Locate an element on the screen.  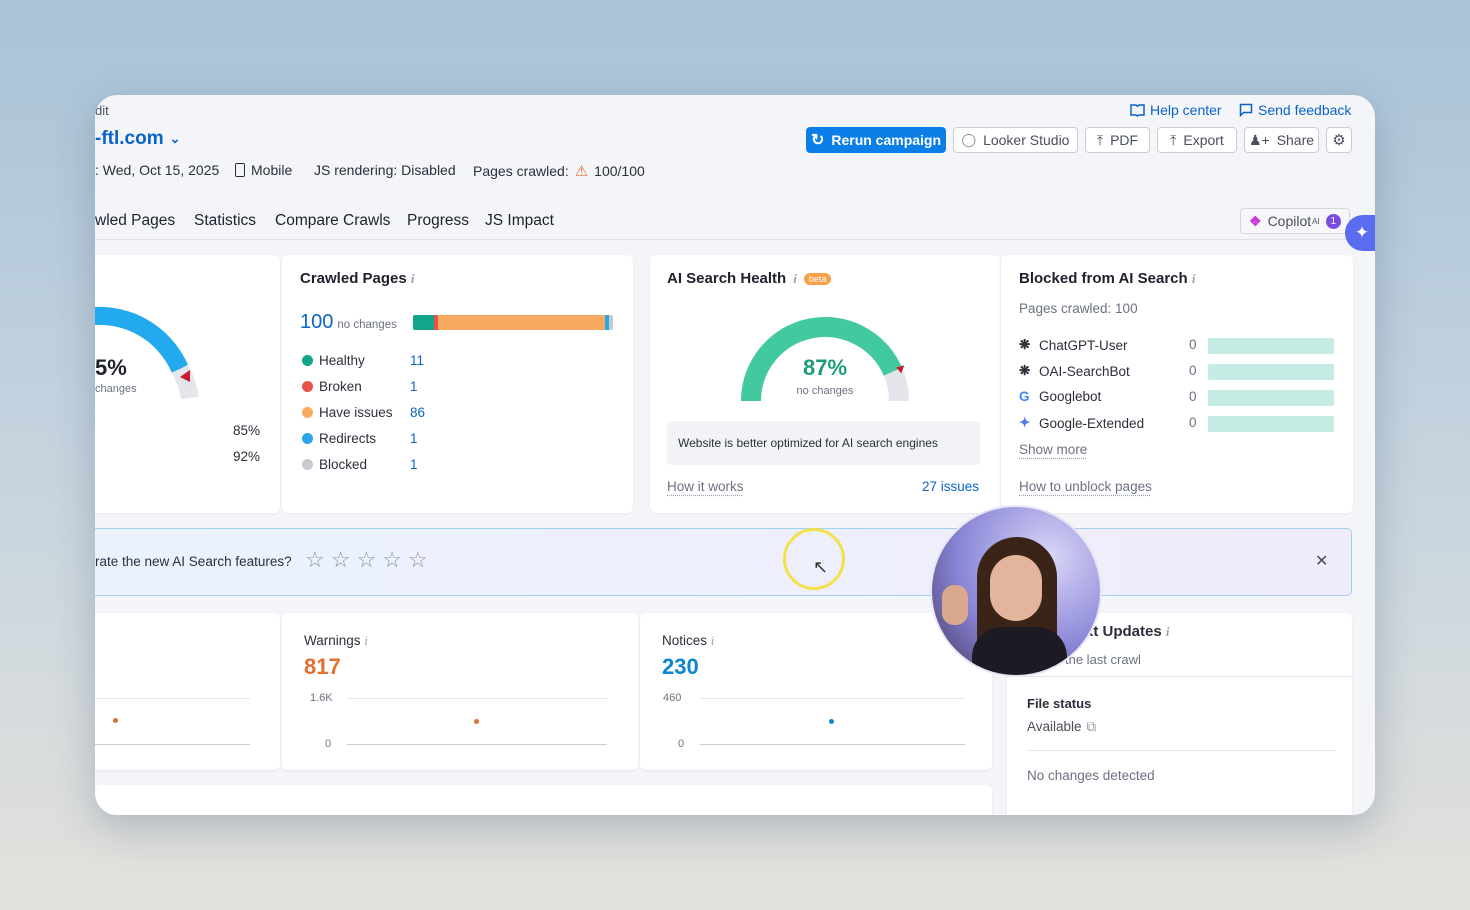
share-button: ♟+ Share is located at coordinates (1281, 140).